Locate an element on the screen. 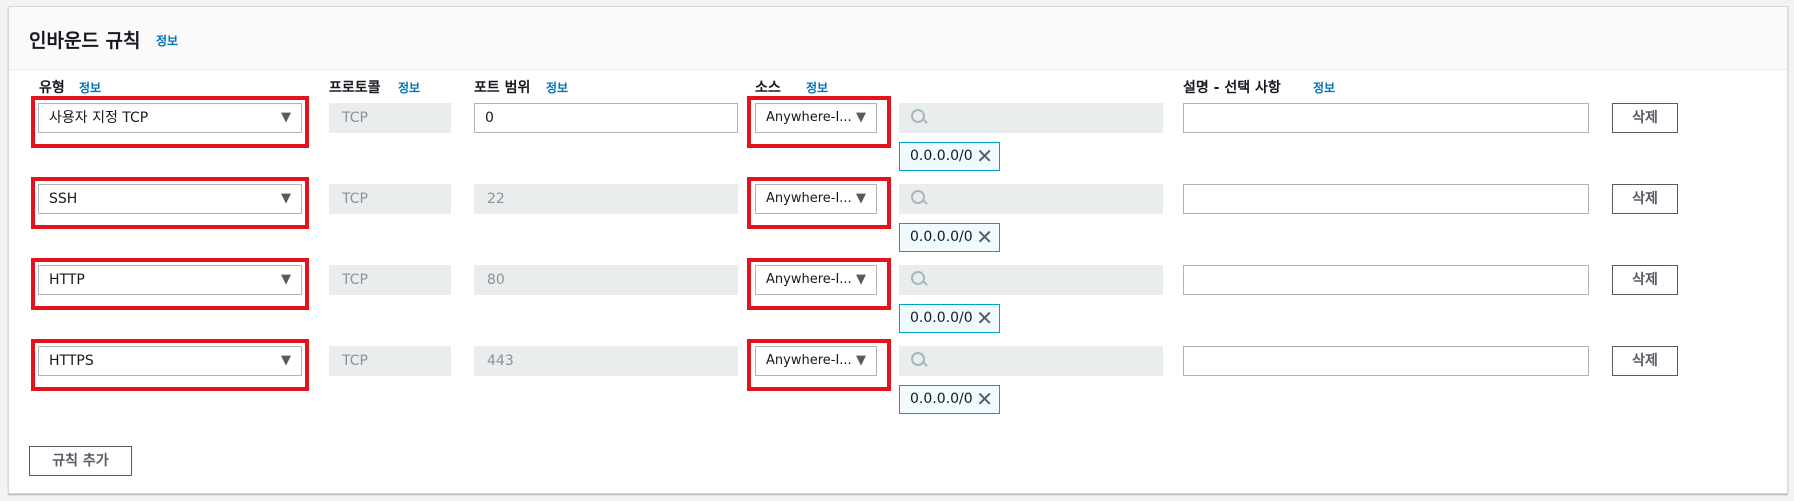  port-range-input: 0 is located at coordinates (606, 118).